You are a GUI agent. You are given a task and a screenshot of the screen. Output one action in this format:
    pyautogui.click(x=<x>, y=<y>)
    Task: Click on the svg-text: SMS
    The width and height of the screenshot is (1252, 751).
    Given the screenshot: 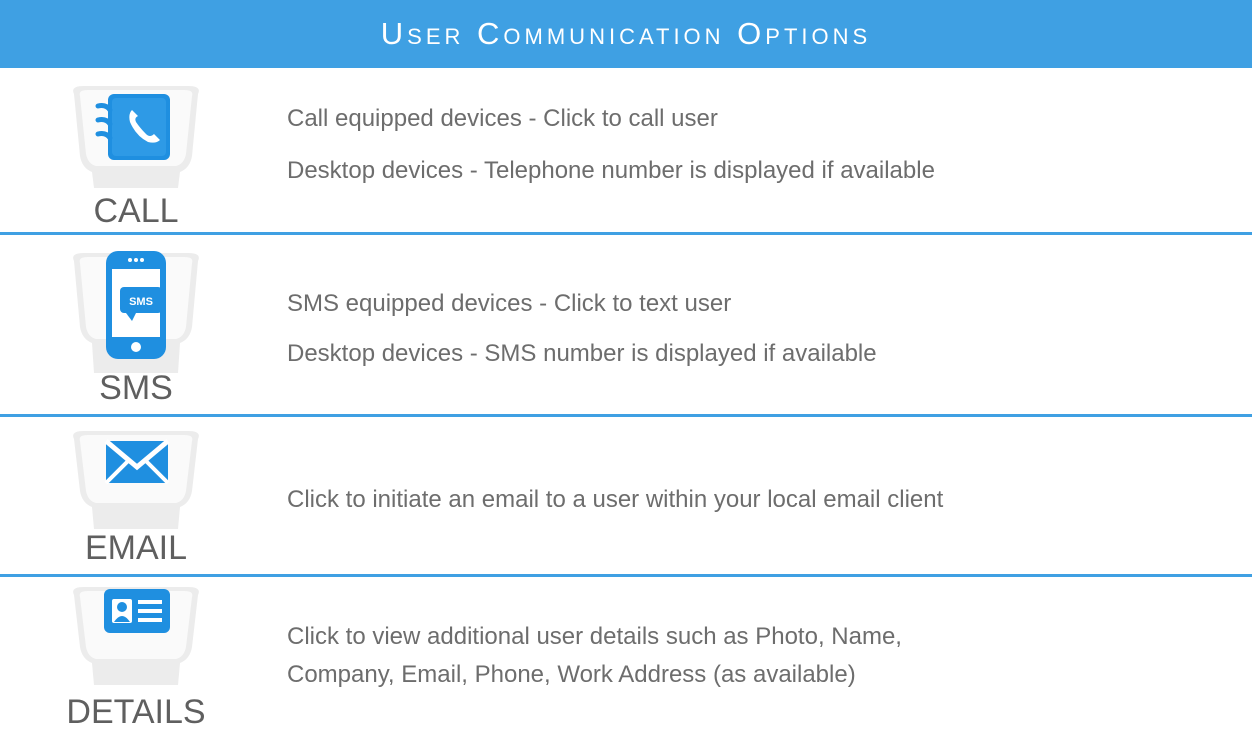 What is the action you would take?
    pyautogui.click(x=141, y=302)
    